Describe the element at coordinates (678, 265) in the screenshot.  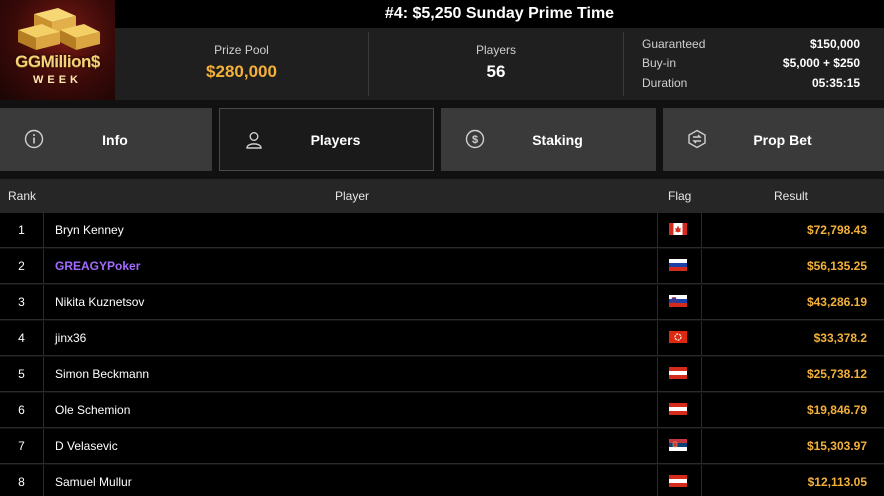
I see `russia-flag-icon` at that location.